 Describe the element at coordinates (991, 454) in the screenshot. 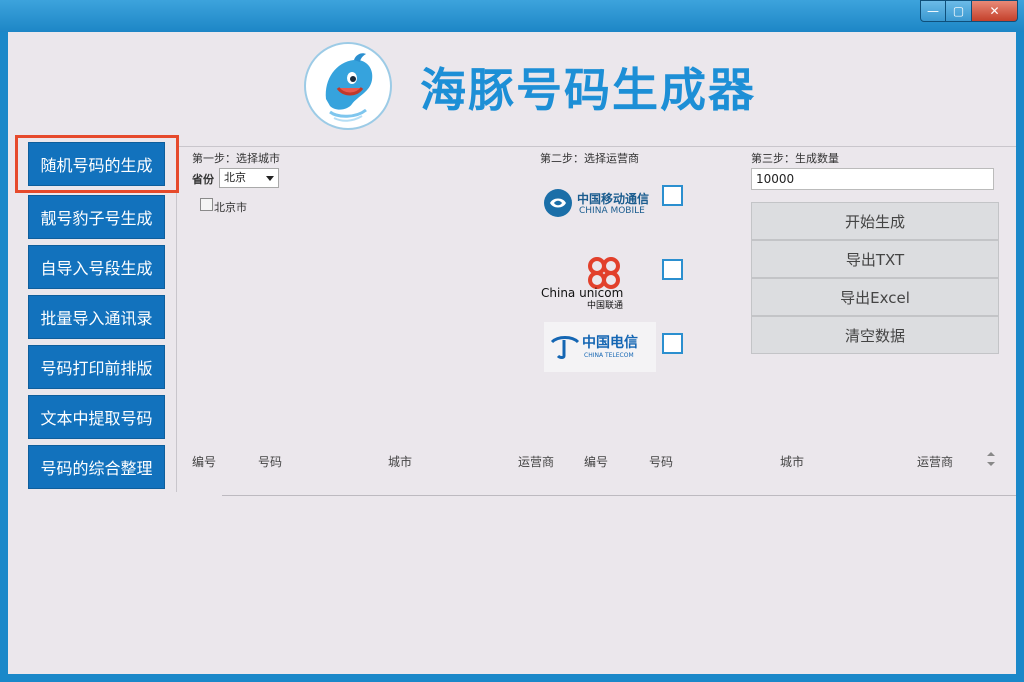

I see `chevron-up-icon` at that location.